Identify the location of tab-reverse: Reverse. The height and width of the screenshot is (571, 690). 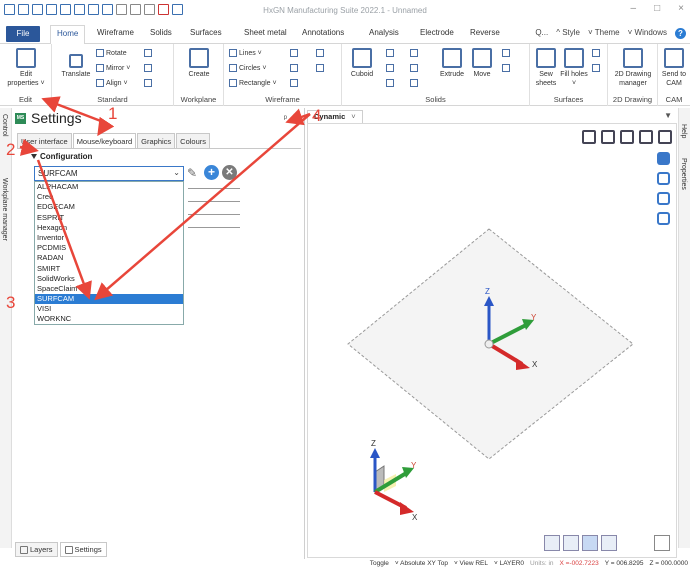
(485, 32).